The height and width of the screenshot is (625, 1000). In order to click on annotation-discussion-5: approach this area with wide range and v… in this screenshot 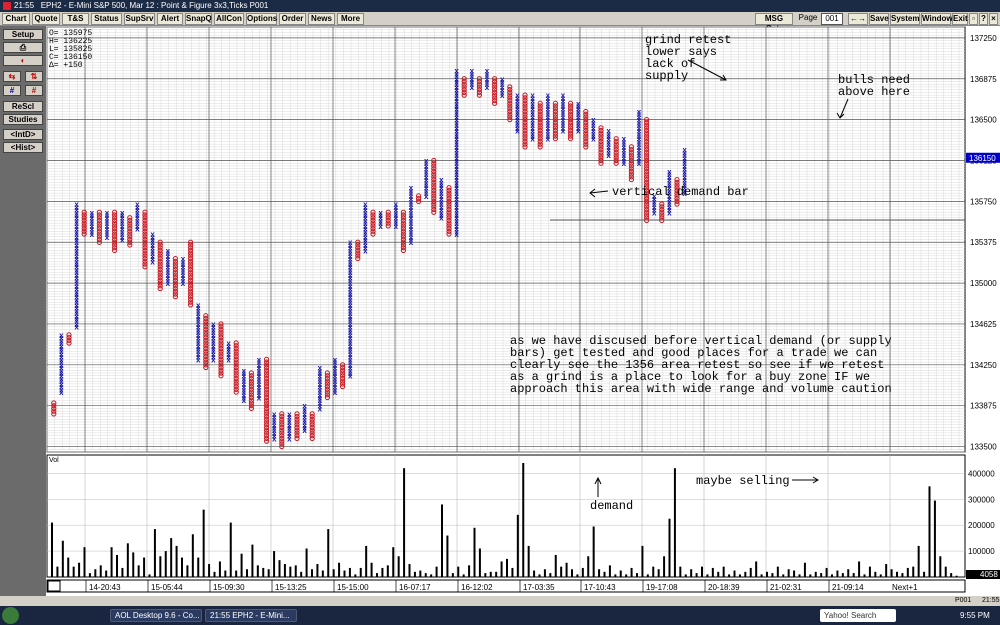, I will do `click(701, 389)`.